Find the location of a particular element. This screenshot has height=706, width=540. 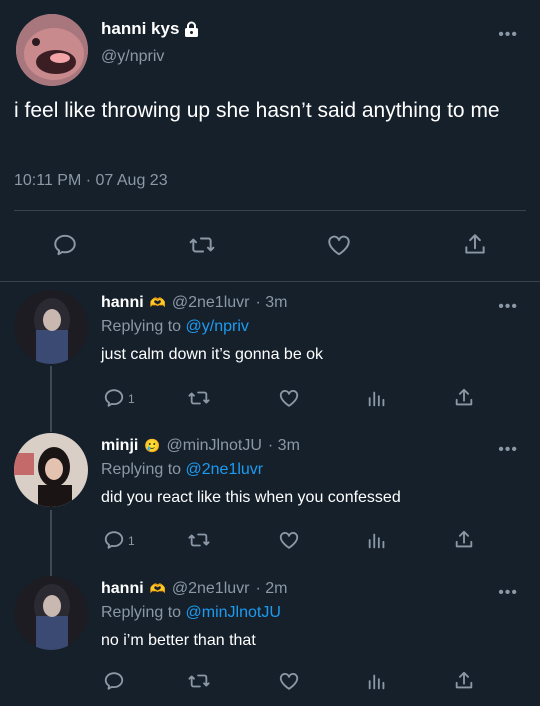

badge-emoji: 🥲 is located at coordinates (152, 445).